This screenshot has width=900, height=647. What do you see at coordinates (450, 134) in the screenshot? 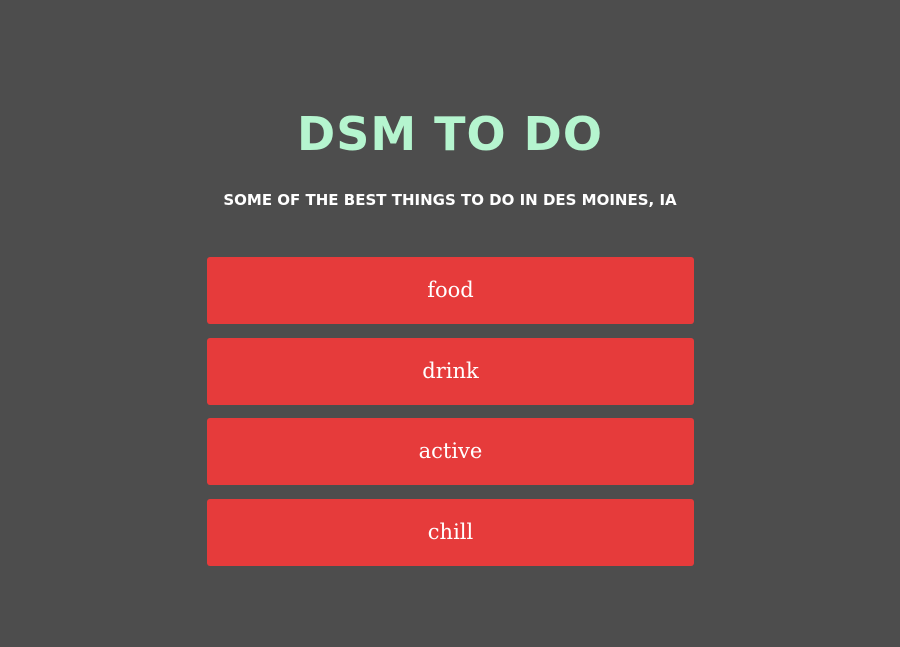
I see `page-title: DSM TO DO` at bounding box center [450, 134].